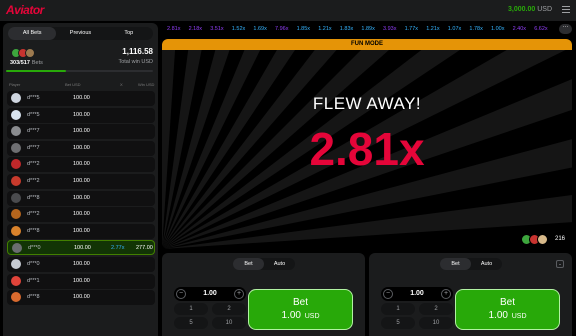 The width and height of the screenshot is (576, 336). What do you see at coordinates (303, 29) in the screenshot?
I see `history-multiplier: 1.85x` at bounding box center [303, 29].